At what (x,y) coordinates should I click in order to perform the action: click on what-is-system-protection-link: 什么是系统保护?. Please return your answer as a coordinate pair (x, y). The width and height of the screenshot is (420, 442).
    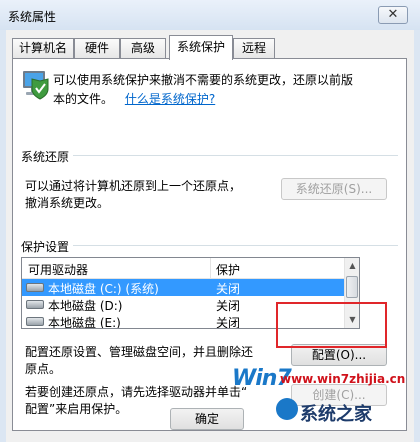
    Looking at the image, I should click on (170, 99).